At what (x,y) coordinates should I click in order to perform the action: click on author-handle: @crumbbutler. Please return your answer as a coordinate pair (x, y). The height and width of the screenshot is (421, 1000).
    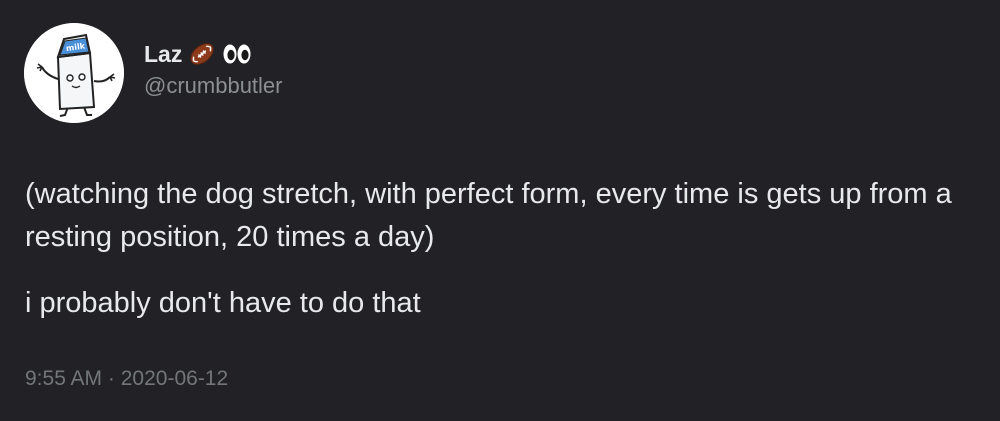
    Looking at the image, I should click on (213, 86).